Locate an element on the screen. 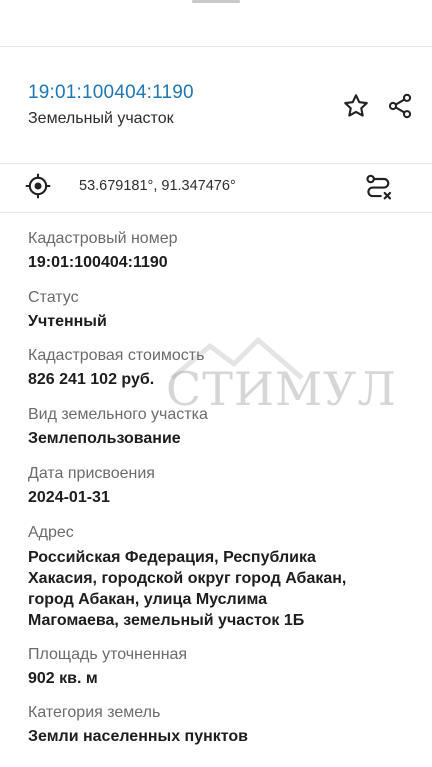 This screenshot has height=767, width=432. field-assignment-date: Дата присвоения 2024-01-31 is located at coordinates (218, 486).